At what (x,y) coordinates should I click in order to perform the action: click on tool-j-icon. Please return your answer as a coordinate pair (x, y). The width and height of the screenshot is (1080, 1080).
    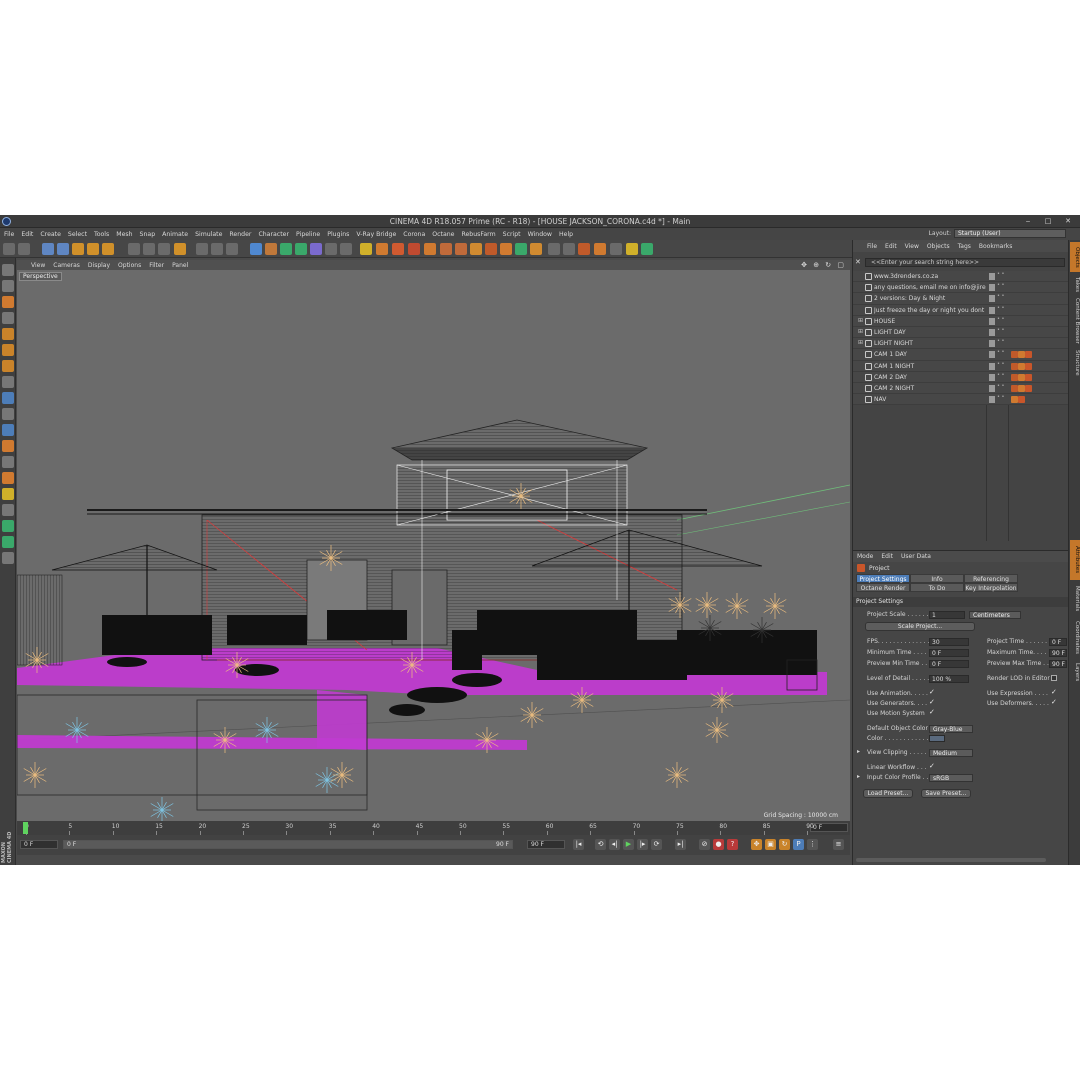
    Looking at the image, I should click on (584, 249).